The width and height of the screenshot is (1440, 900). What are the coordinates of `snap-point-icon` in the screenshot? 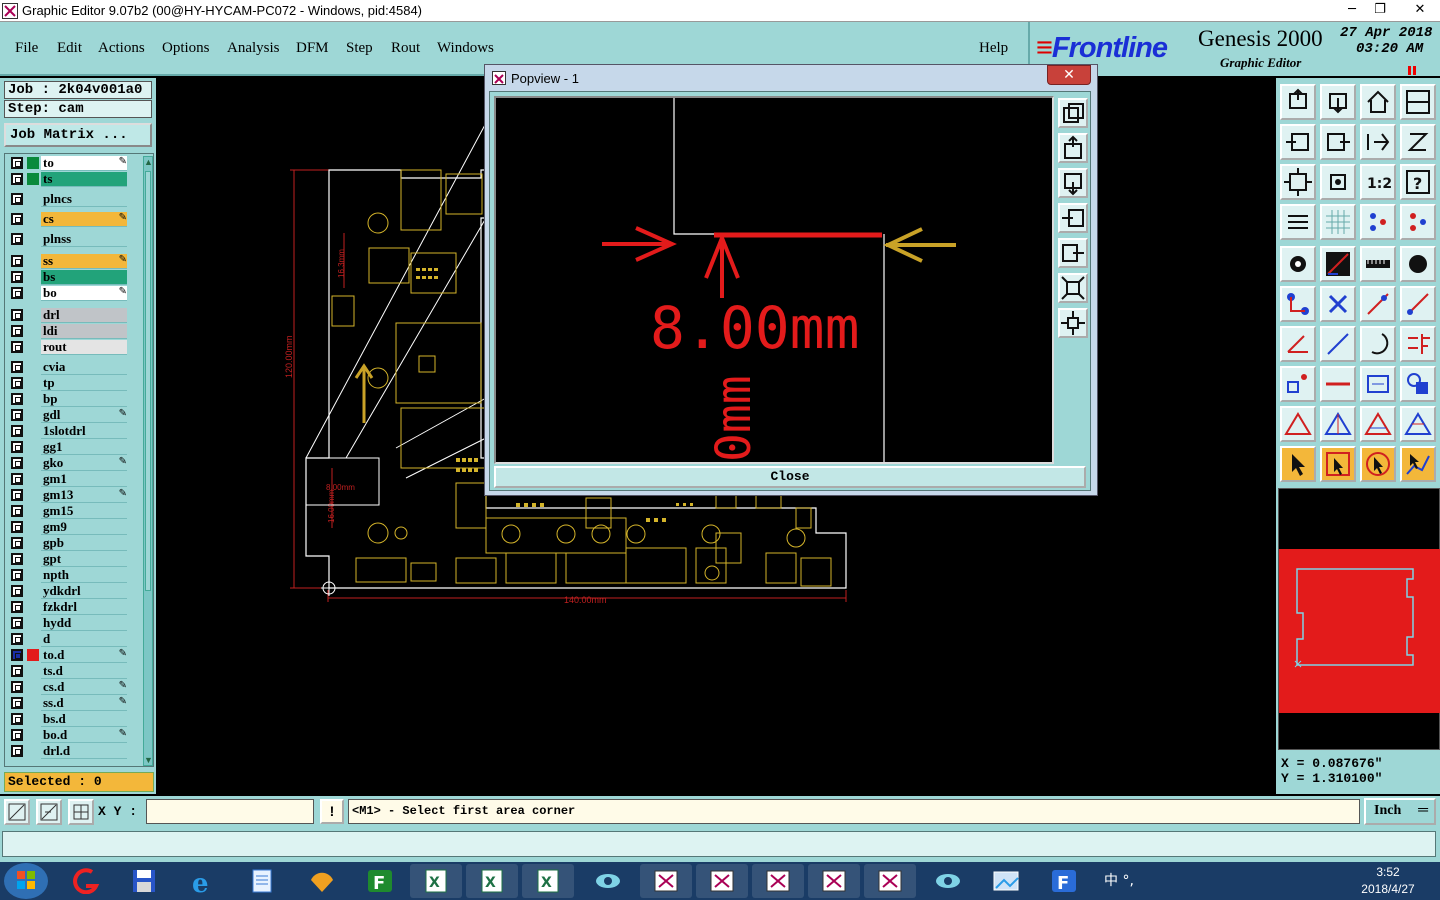 It's located at (1298, 384).